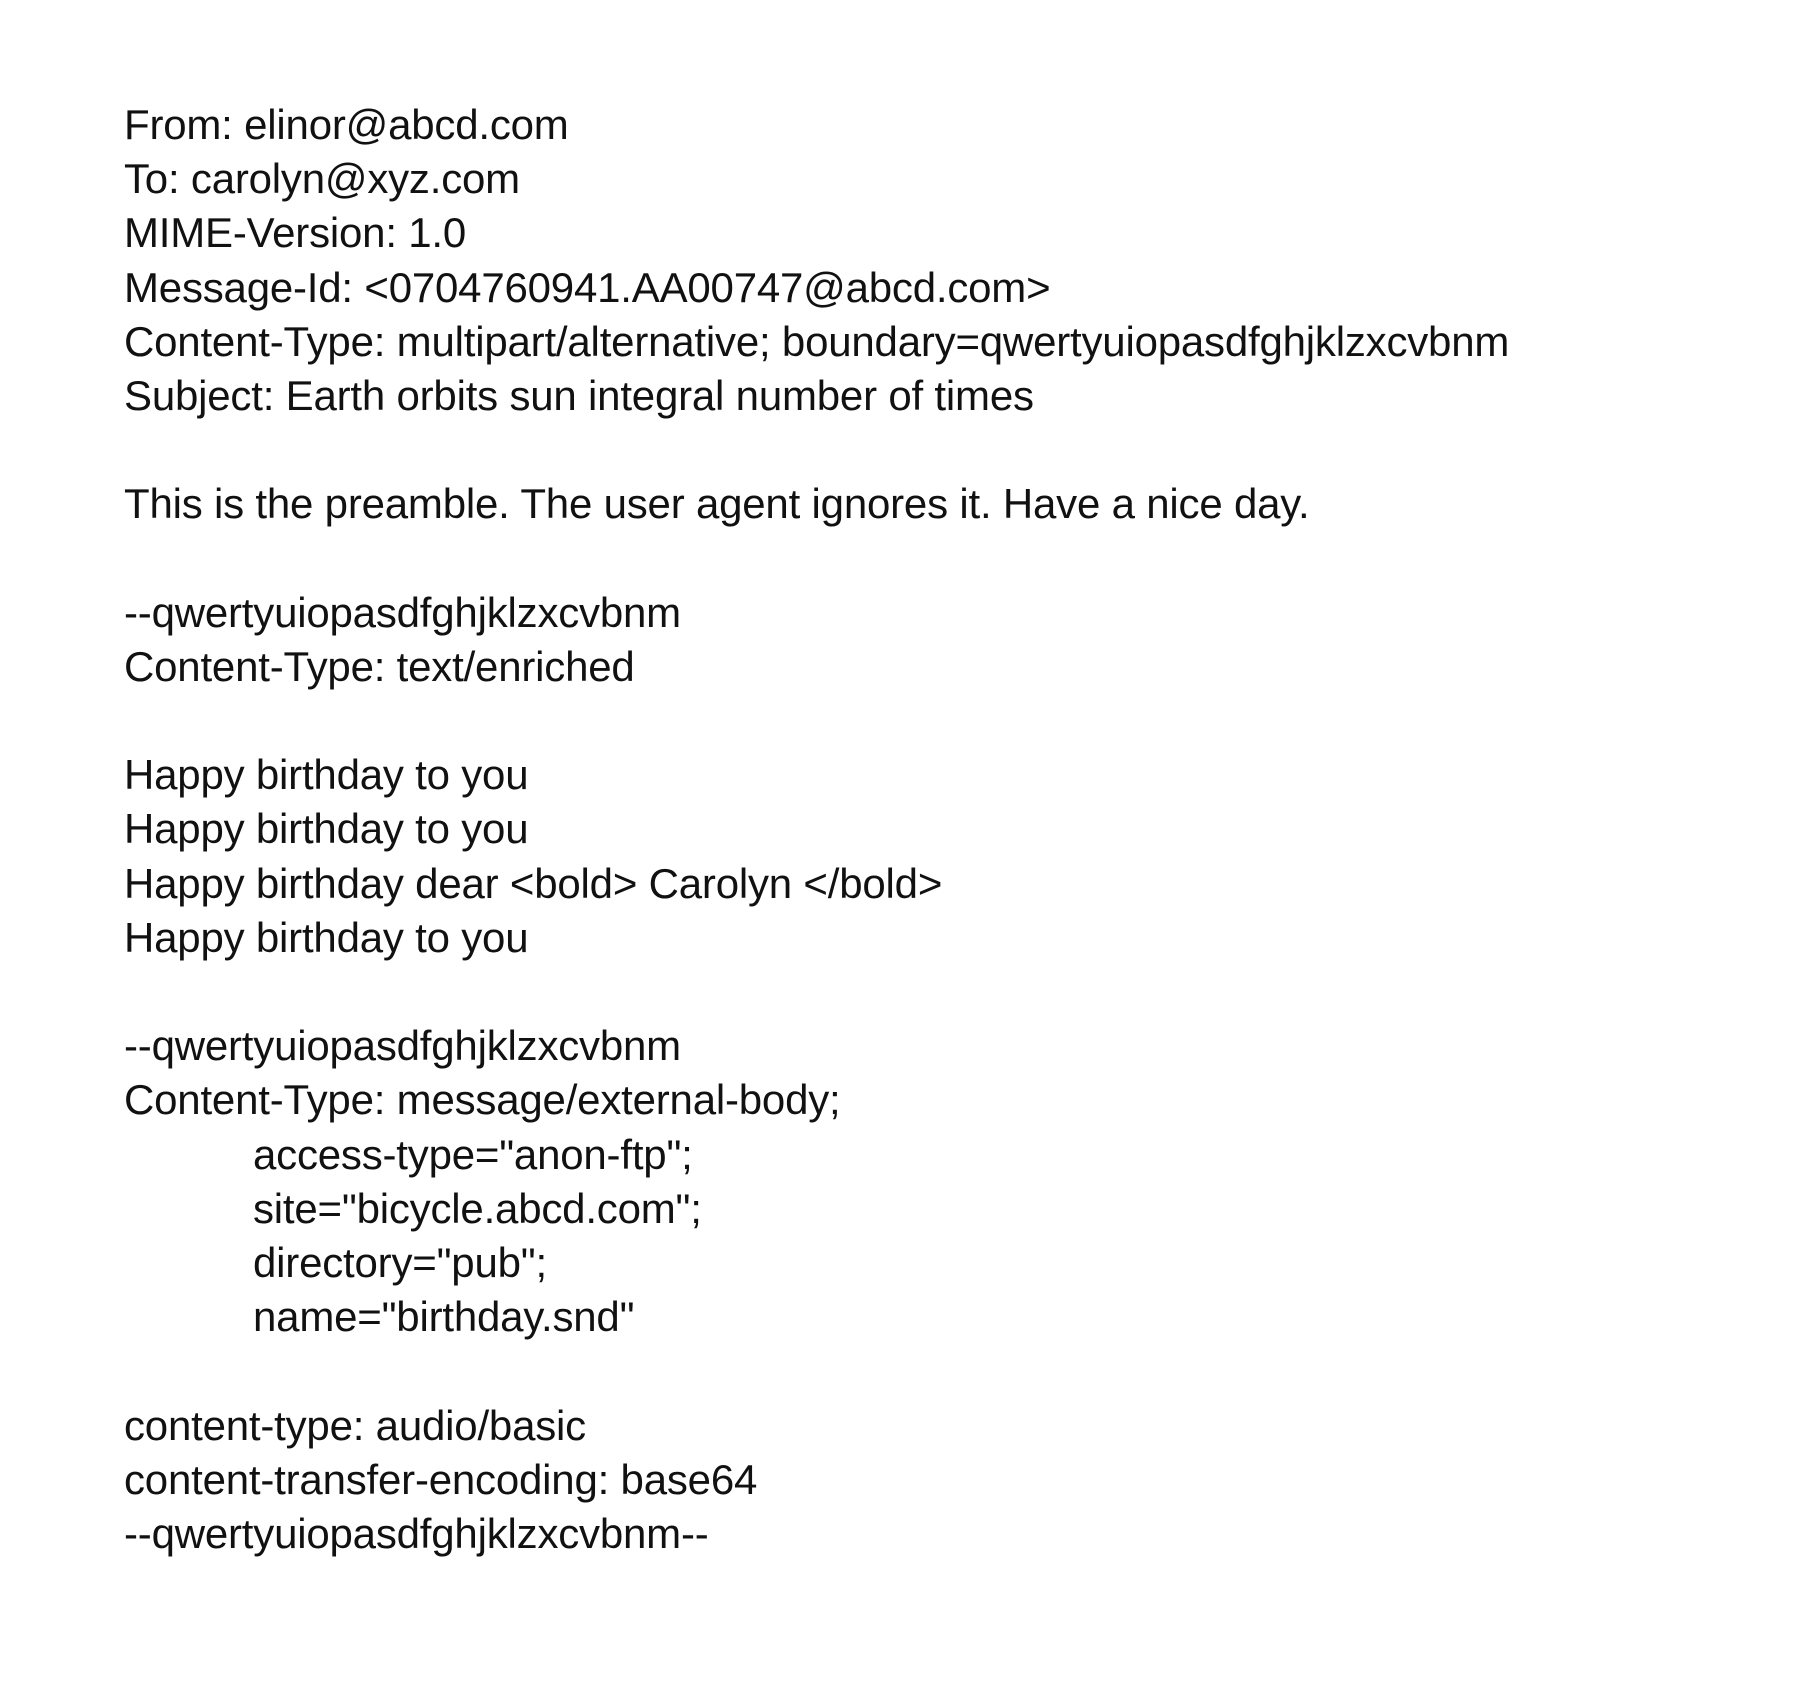 The width and height of the screenshot is (1799, 1684). I want to click on param-directory: directory="pub";, so click(400, 1262).